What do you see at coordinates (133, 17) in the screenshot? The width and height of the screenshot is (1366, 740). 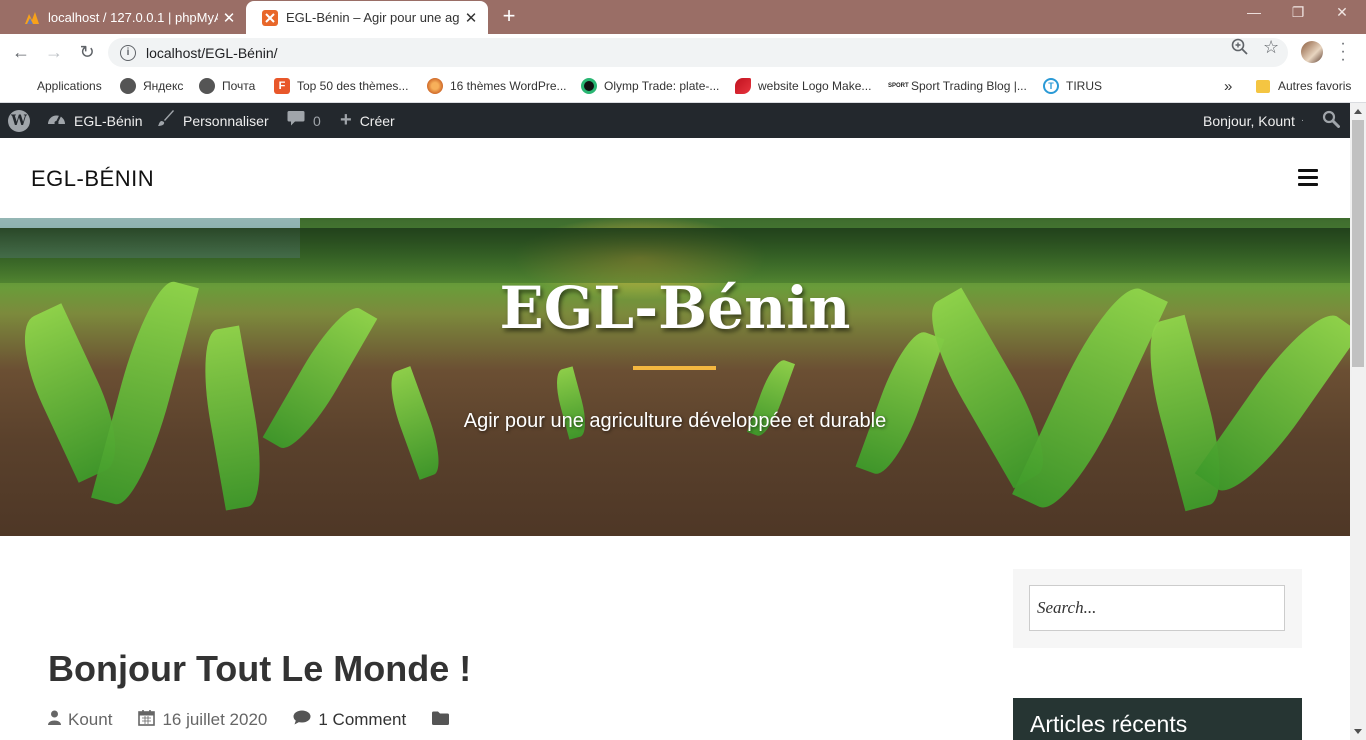 I see `tab-title: localhost / 127.0.0.1 | phpMyAdmin` at bounding box center [133, 17].